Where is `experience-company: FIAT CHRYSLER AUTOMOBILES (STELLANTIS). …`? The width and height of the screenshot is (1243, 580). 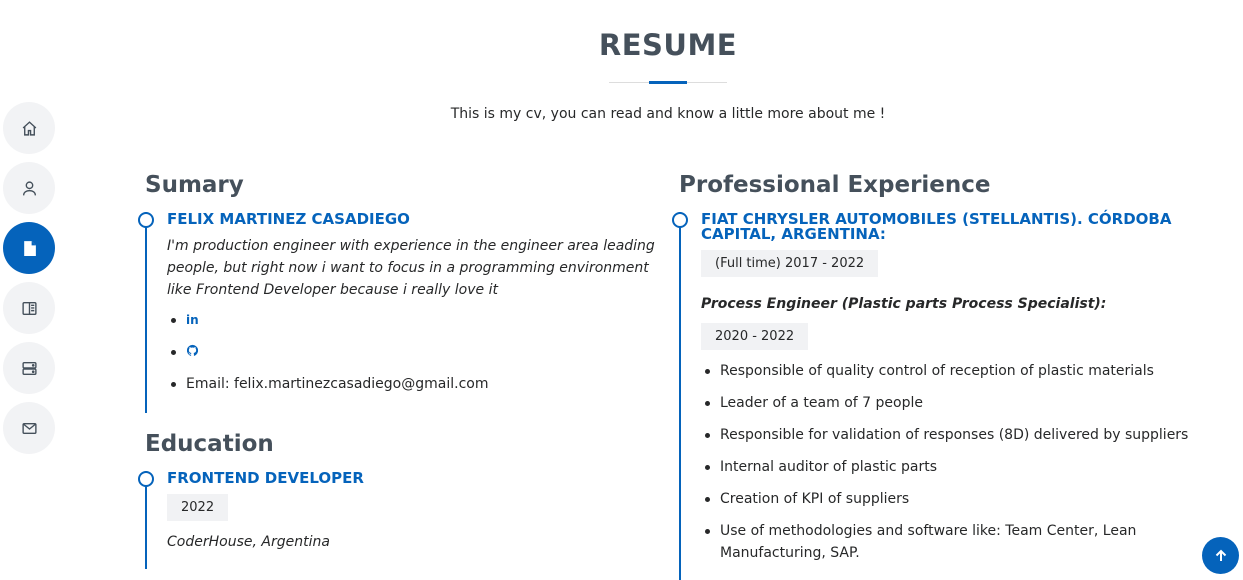 experience-company: FIAT CHRYSLER AUTOMOBILES (STELLANTIS). … is located at coordinates (936, 226).